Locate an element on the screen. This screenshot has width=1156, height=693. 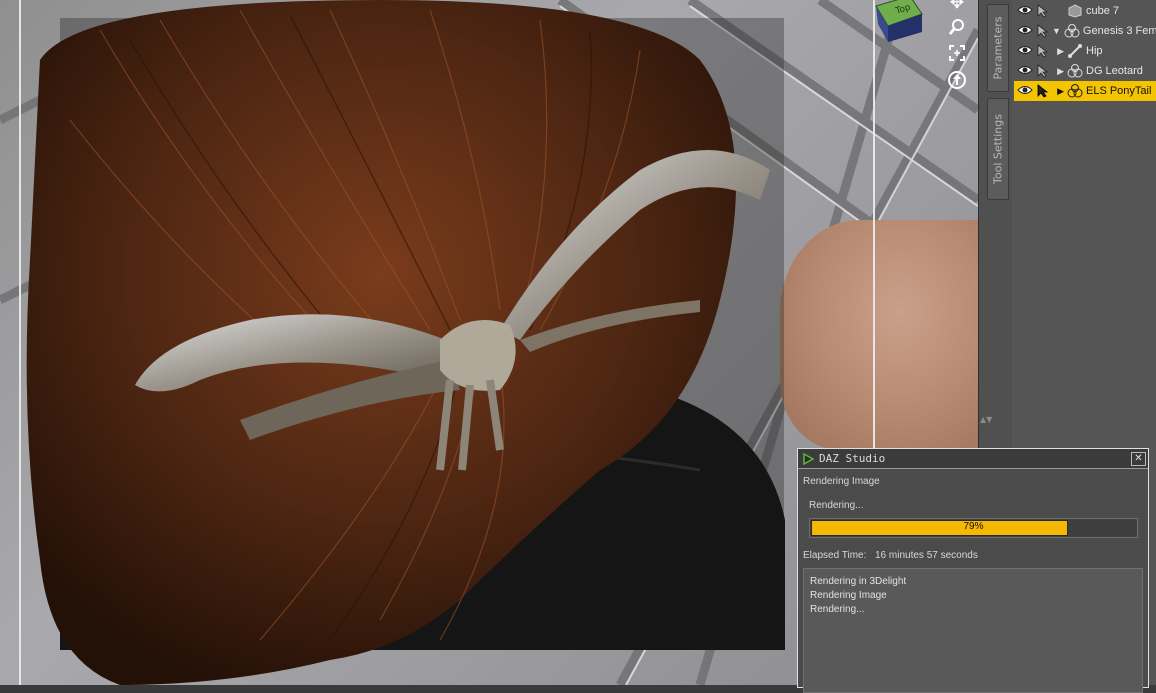
daz-logo-icon is located at coordinates (808, 459).